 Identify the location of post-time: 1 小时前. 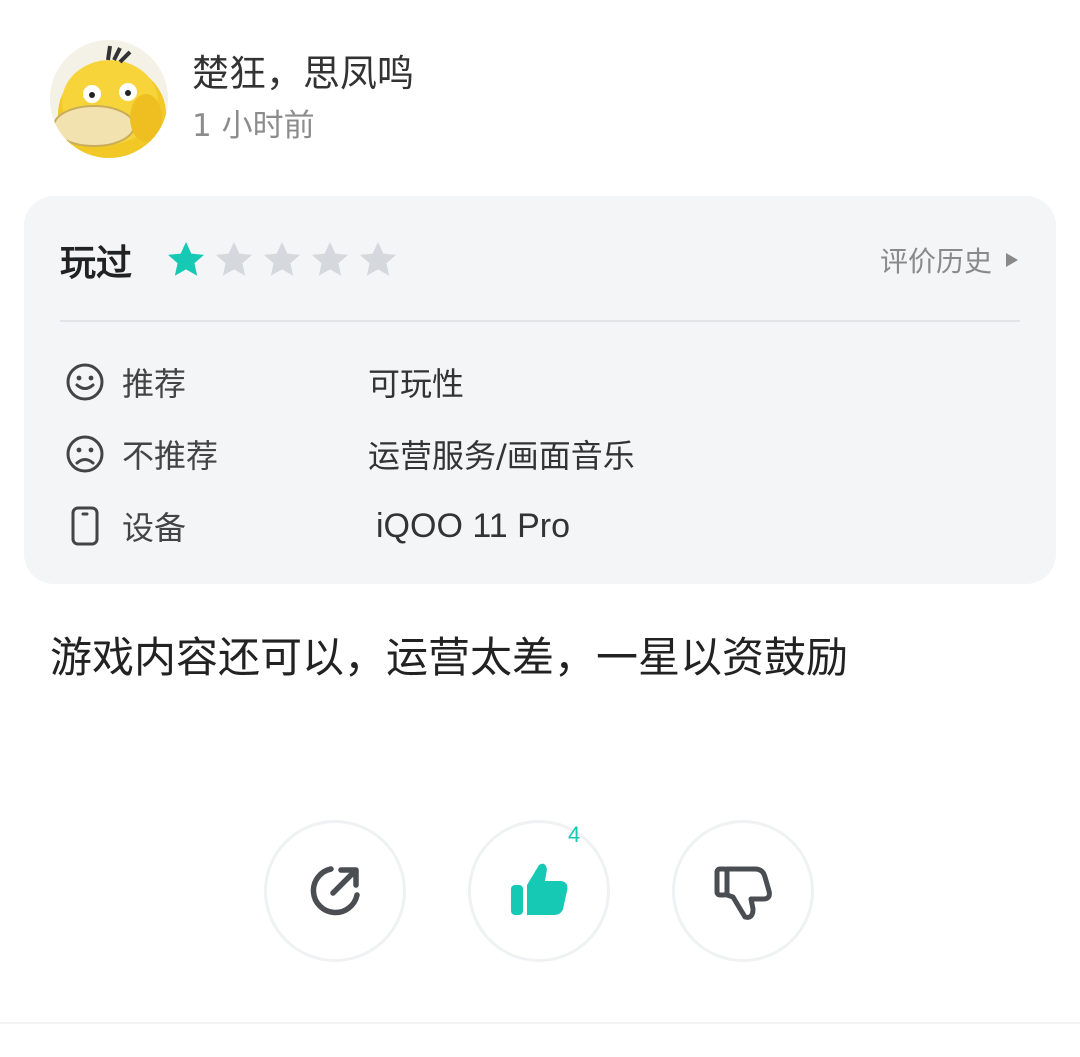
(253, 126).